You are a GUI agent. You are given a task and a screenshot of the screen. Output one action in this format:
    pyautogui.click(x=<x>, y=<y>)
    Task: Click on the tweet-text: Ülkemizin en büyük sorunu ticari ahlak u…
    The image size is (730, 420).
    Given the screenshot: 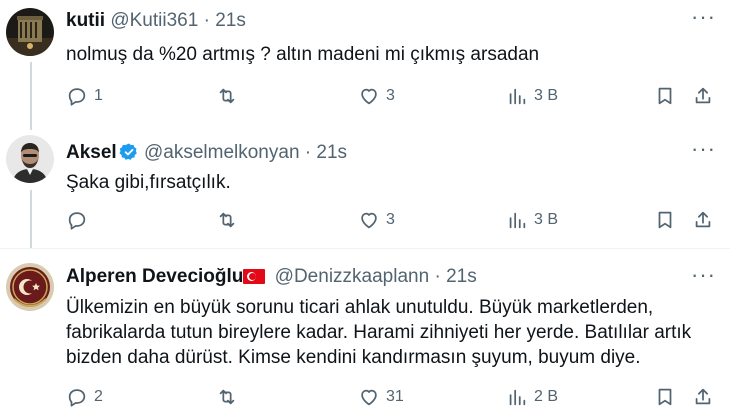 What is the action you would take?
    pyautogui.click(x=379, y=332)
    